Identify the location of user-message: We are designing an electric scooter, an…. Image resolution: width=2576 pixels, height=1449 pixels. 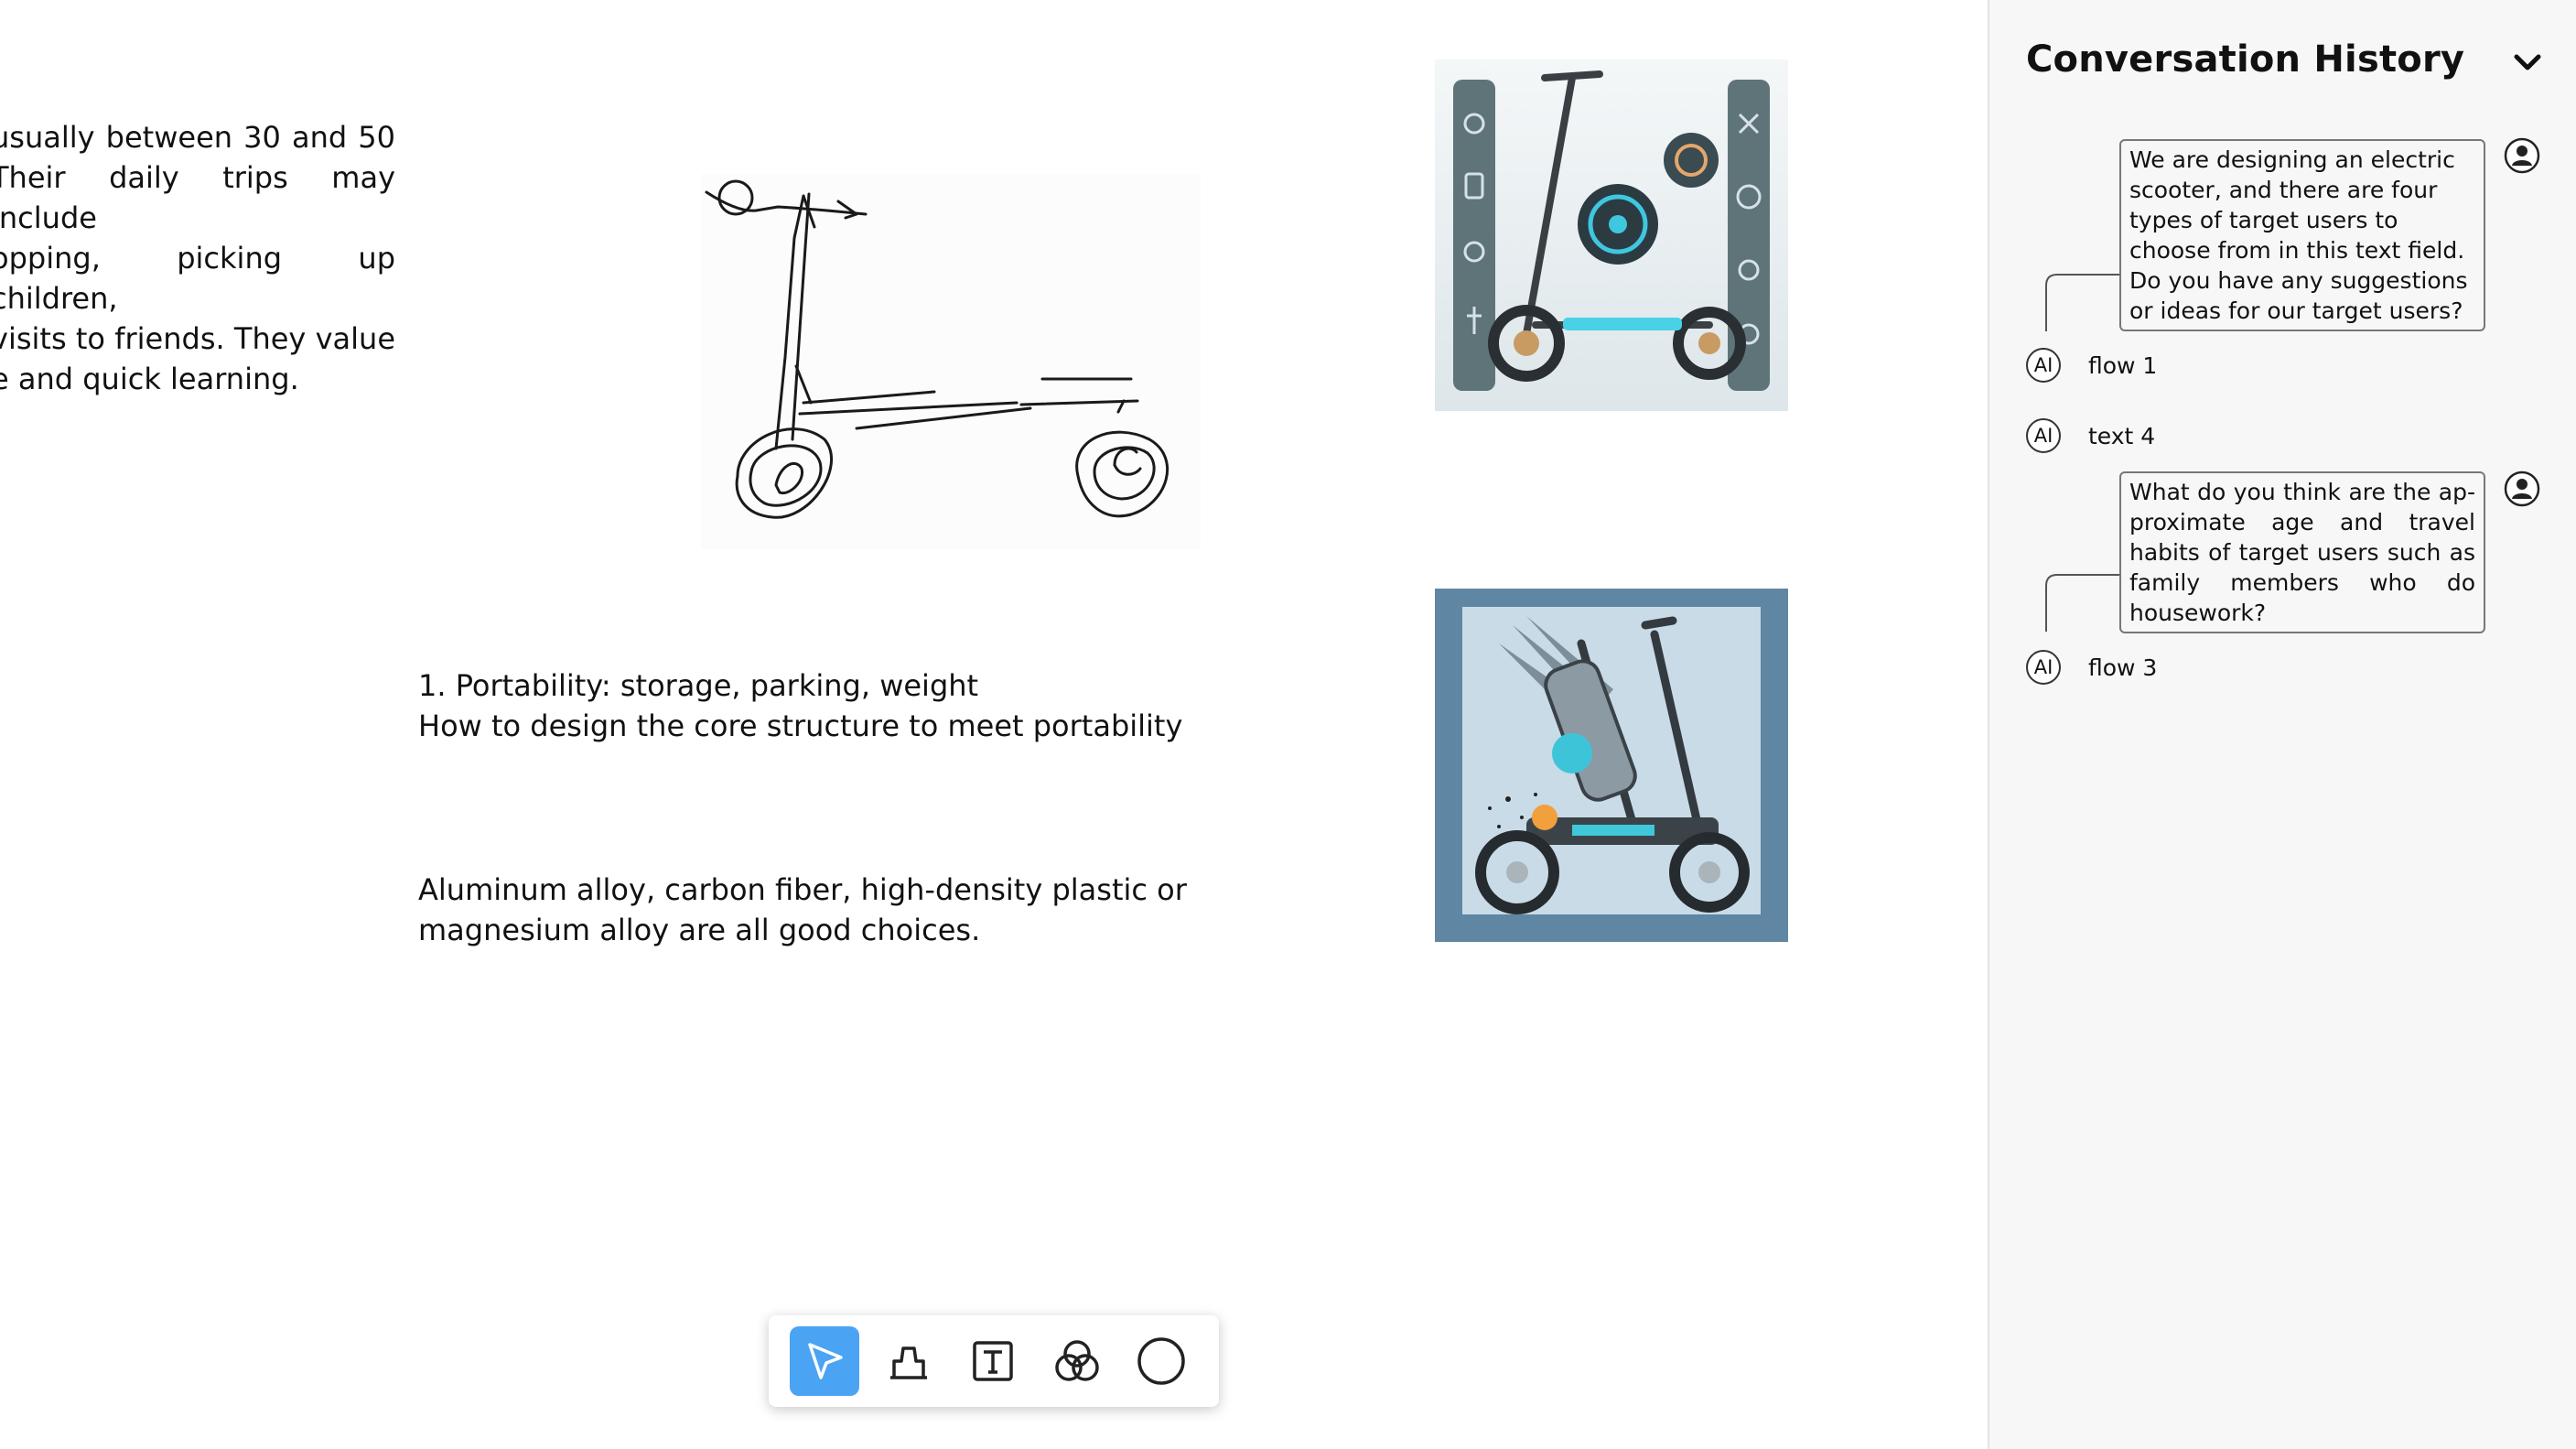
(2302, 235).